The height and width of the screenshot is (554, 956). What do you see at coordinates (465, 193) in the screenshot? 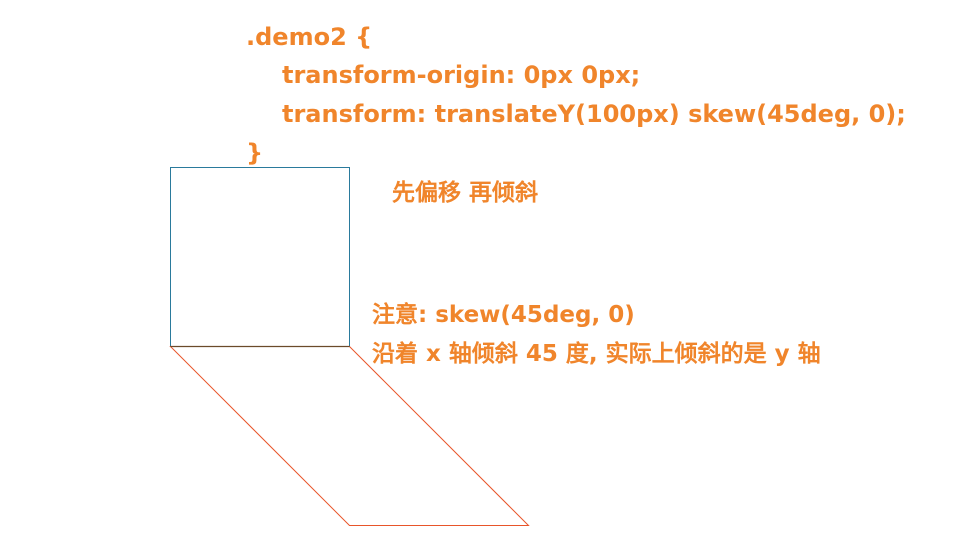
I see `order-note: 先偏移 再倾斜` at bounding box center [465, 193].